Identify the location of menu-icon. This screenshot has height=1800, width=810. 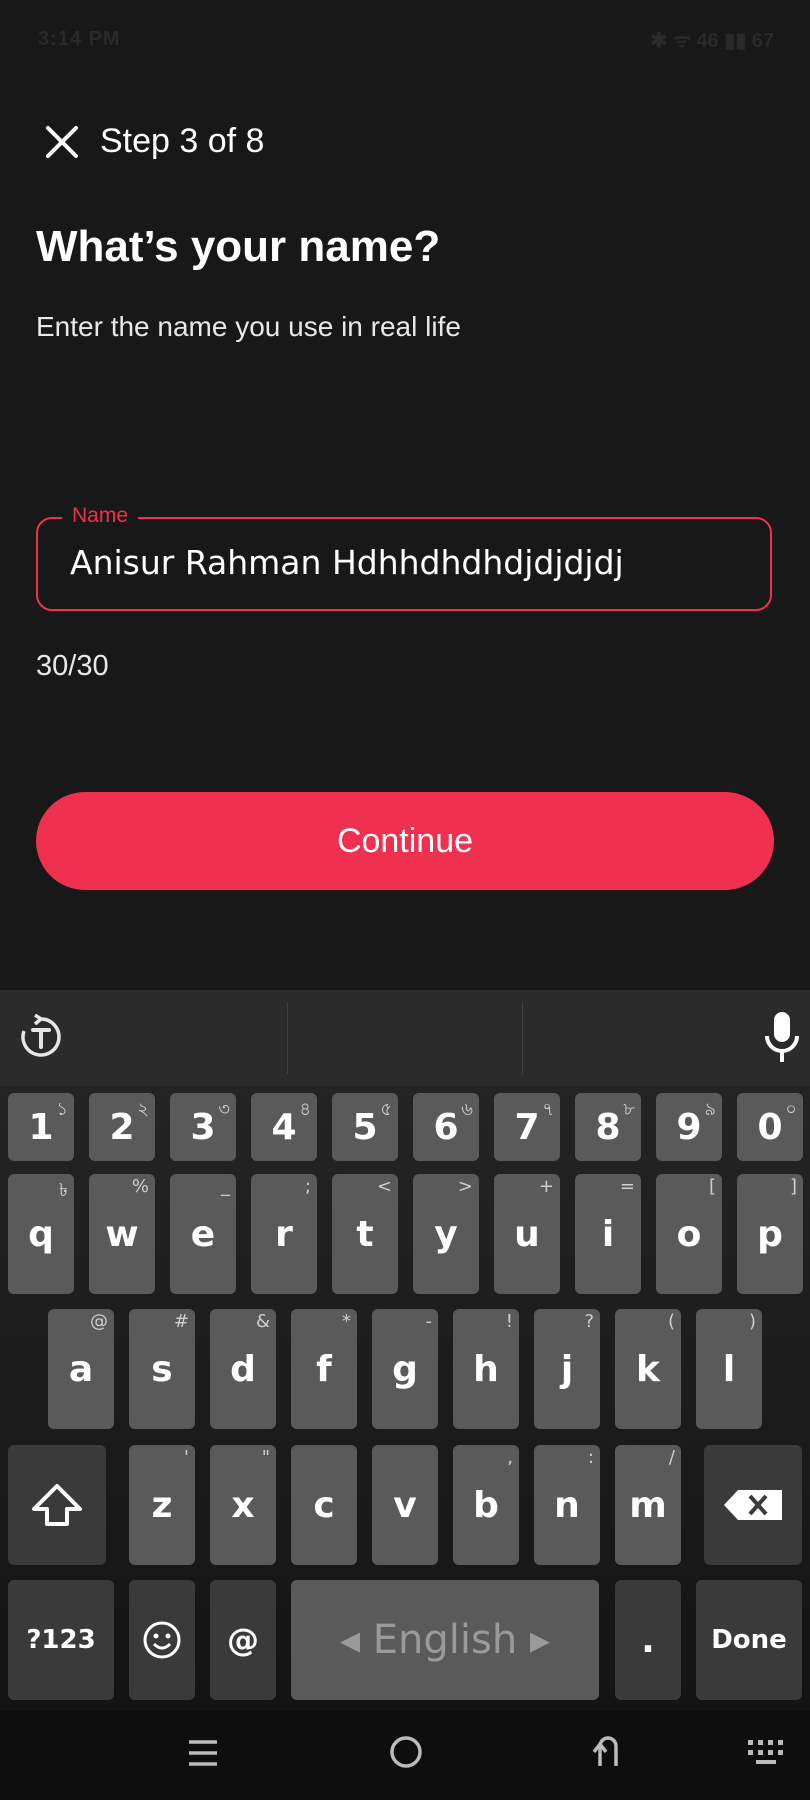
(203, 1753).